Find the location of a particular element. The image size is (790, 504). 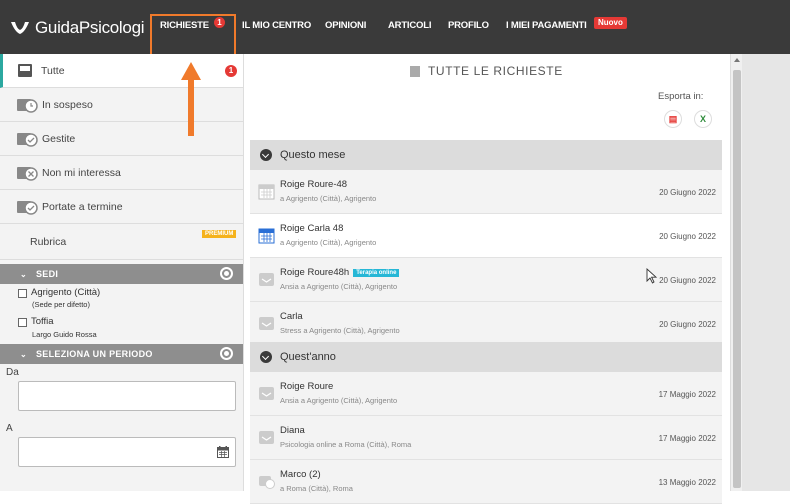

group-header: Questo mese is located at coordinates (486, 155).